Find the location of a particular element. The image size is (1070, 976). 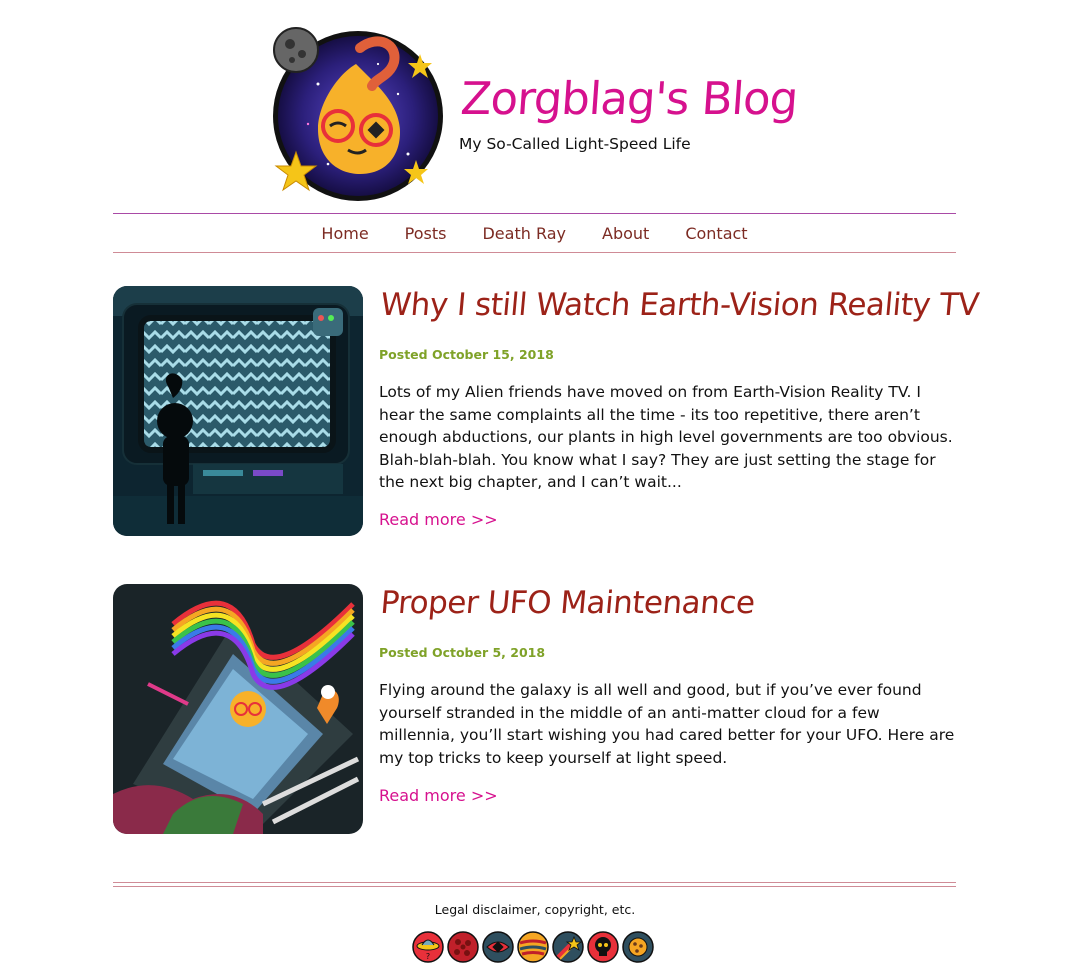

ufo-icon: ? is located at coordinates (428, 947).